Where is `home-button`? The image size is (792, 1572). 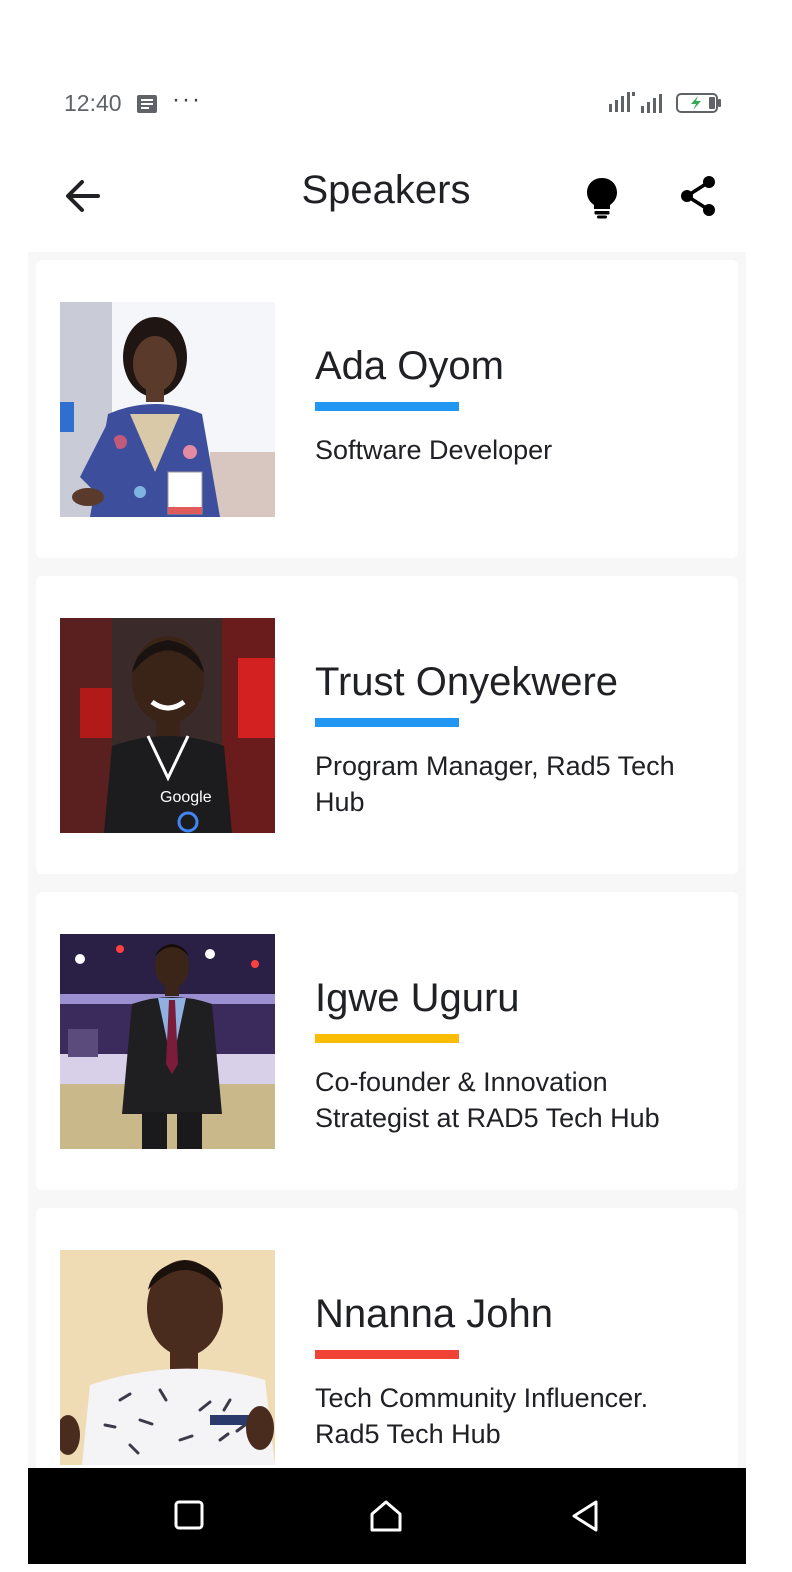
home-button is located at coordinates (386, 1516).